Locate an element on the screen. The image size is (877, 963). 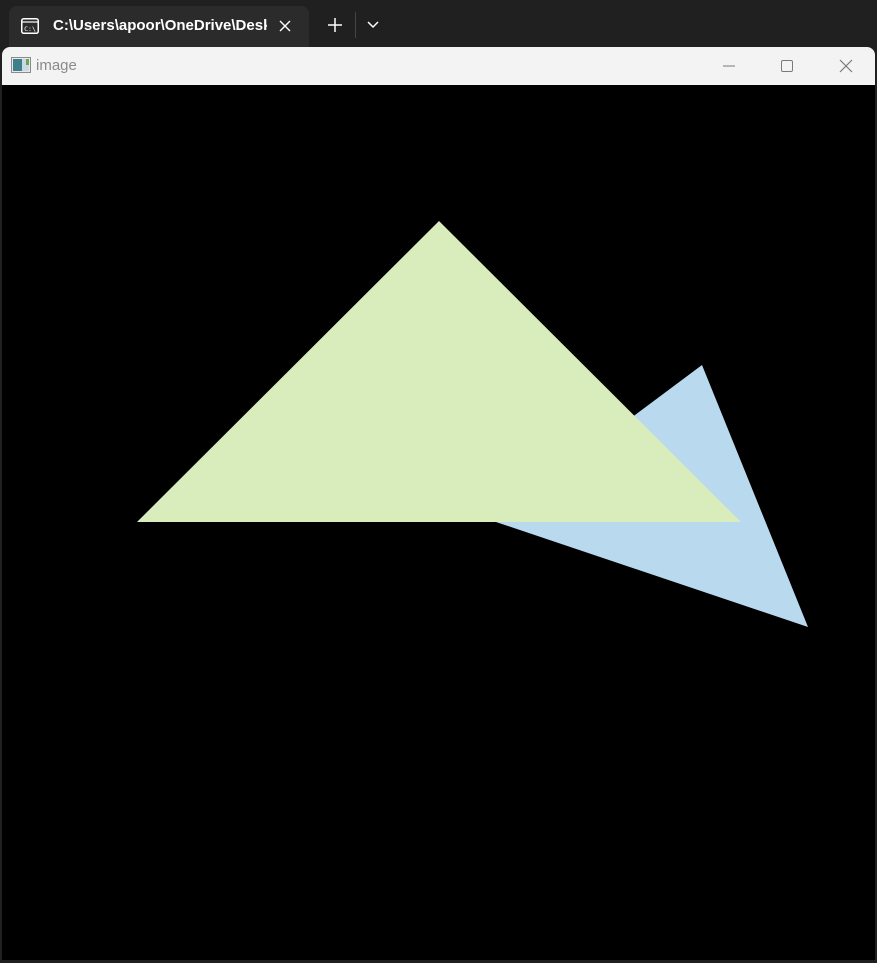
tab-separator is located at coordinates (355, 25).